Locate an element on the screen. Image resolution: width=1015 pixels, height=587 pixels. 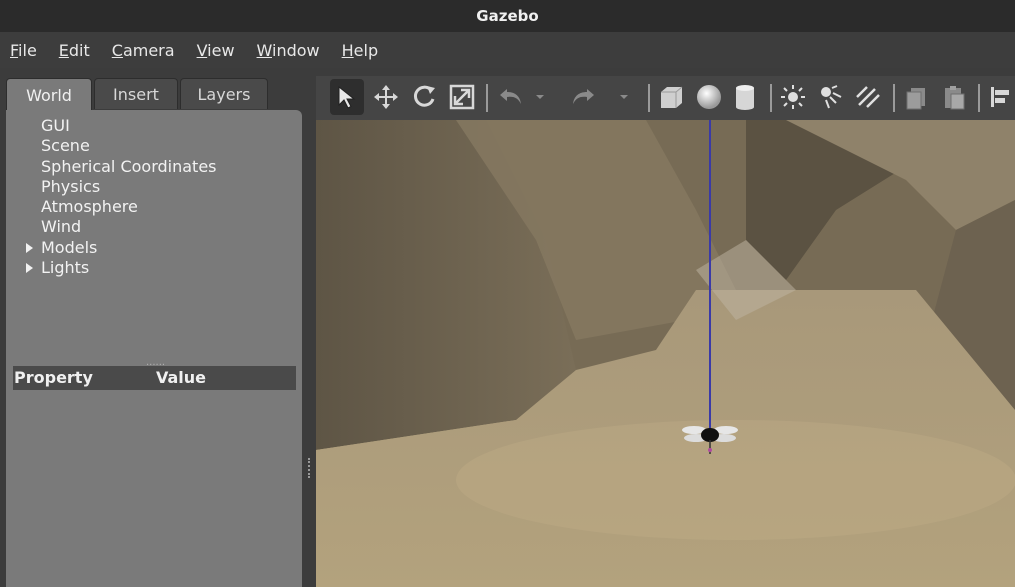
box-icon is located at coordinates (672, 97).